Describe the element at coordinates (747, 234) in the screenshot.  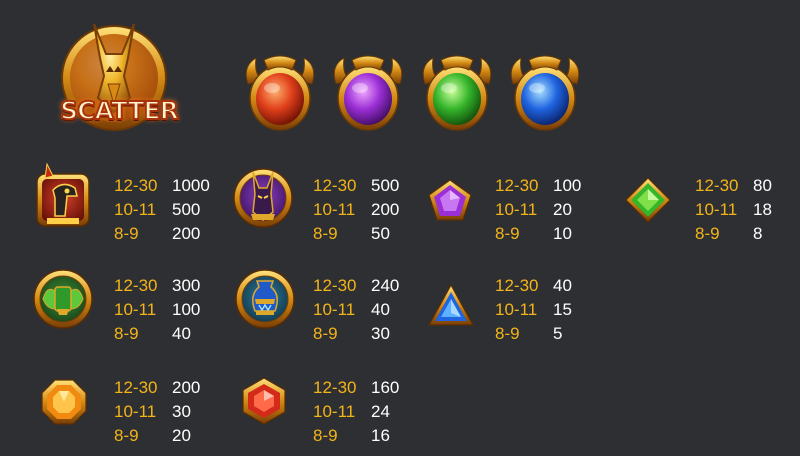
I see `payout-row: 8-9 8` at that location.